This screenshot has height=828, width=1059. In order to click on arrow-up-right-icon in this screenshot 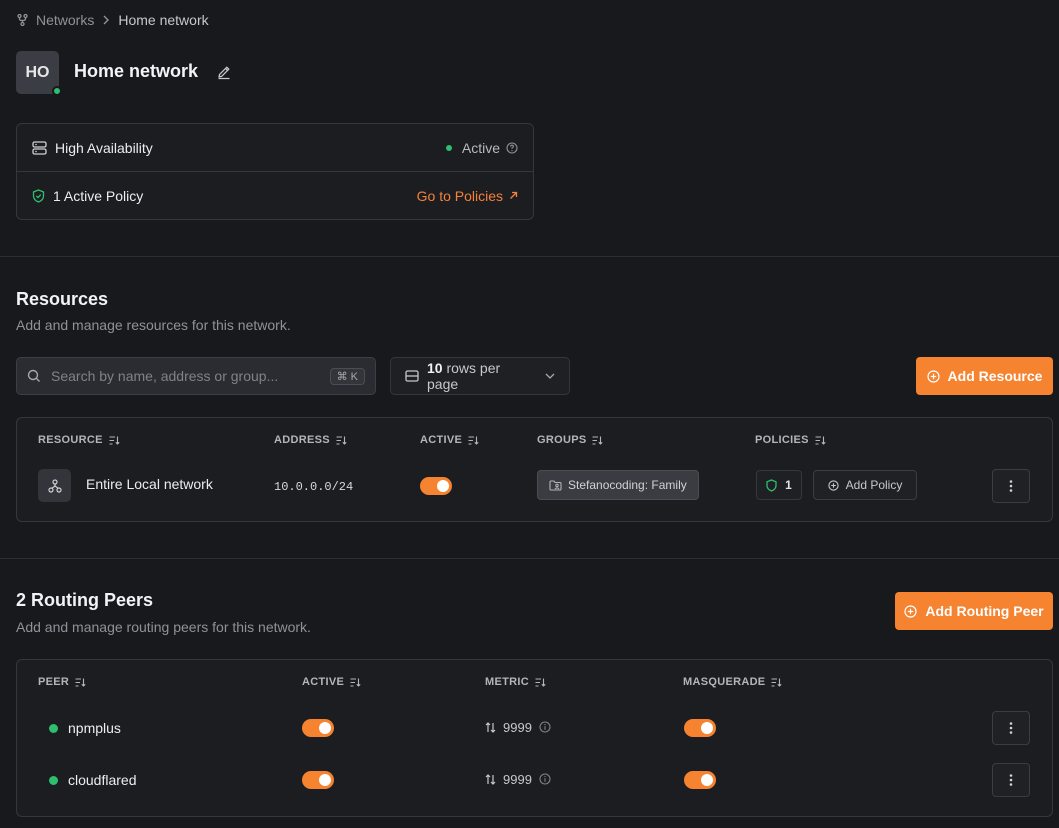, I will do `click(513, 195)`.